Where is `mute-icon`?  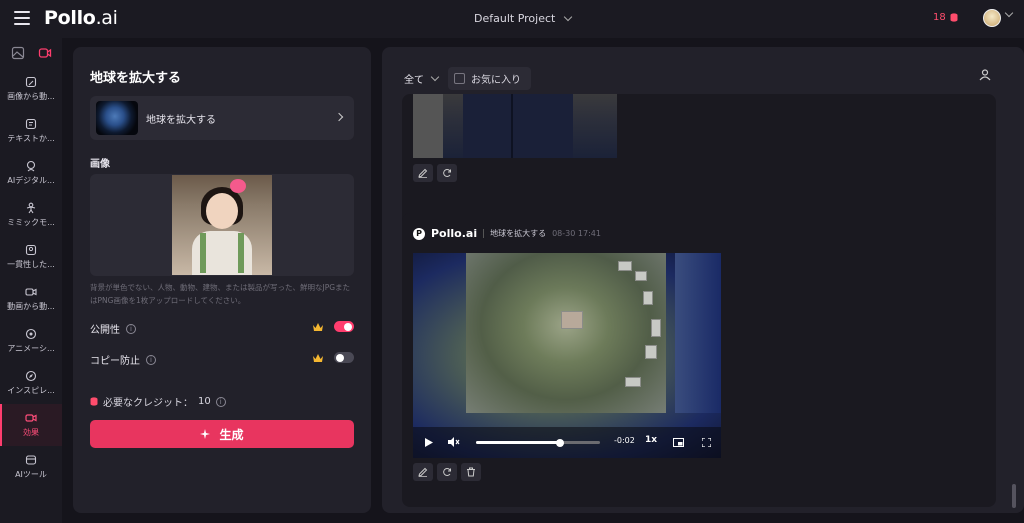 mute-icon is located at coordinates (454, 442).